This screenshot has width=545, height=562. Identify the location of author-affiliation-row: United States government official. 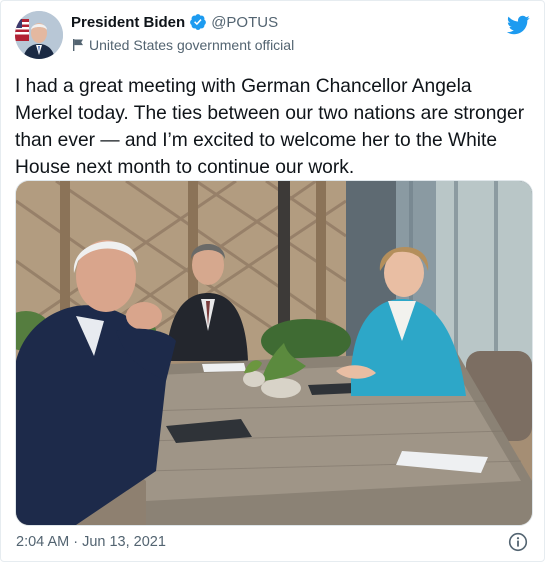
(182, 45).